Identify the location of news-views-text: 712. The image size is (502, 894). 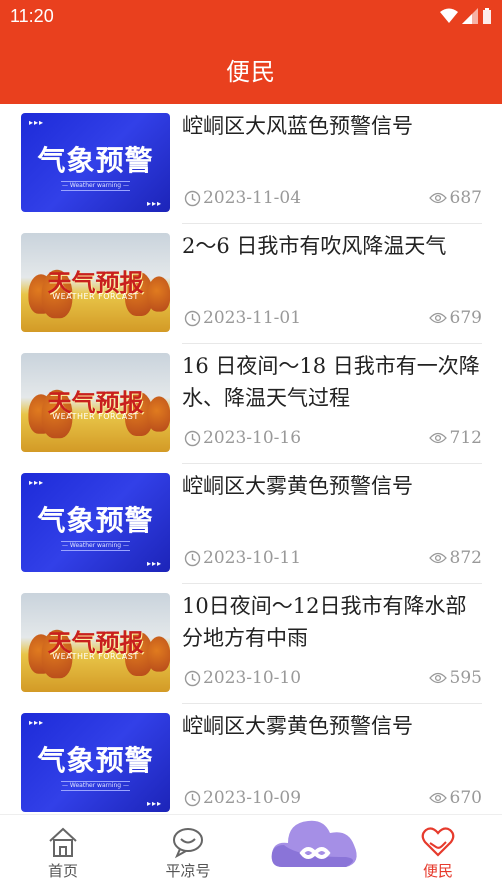
(465, 438).